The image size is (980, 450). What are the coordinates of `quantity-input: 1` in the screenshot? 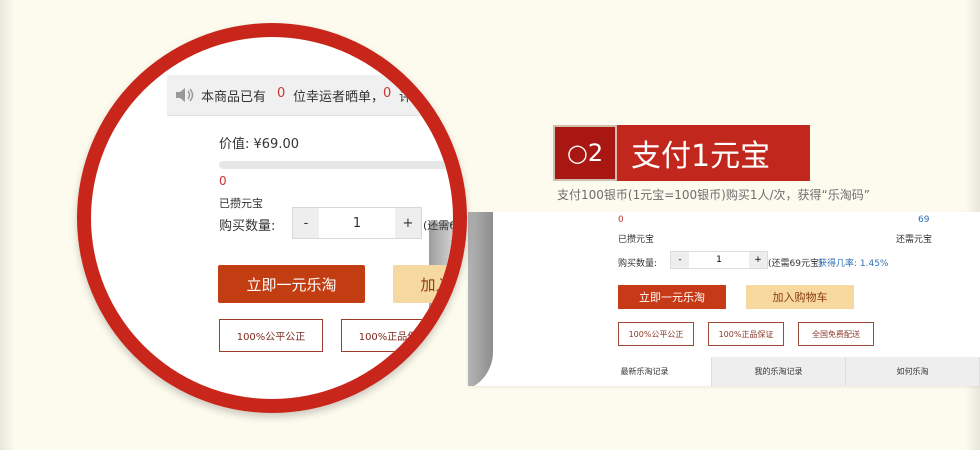 It's located at (719, 260).